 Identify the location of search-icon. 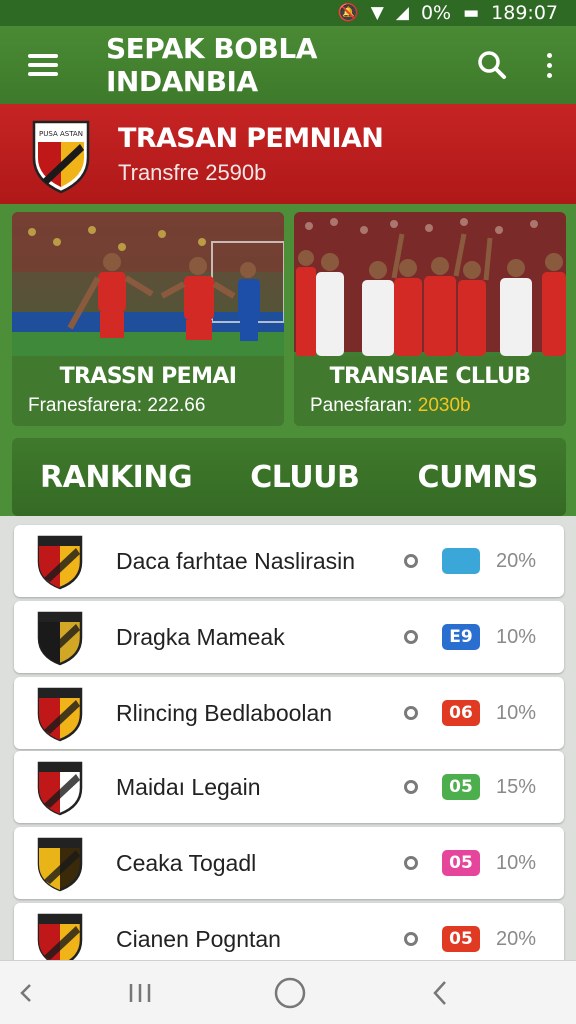
(492, 65).